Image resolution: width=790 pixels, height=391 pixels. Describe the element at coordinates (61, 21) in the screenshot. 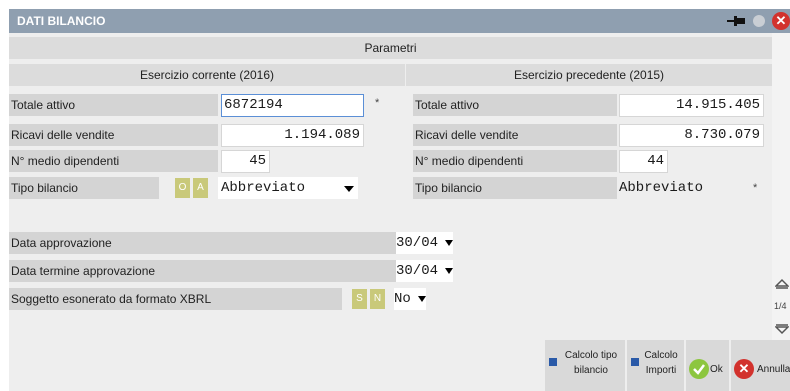

I see `window-title: DATI BILANCIO` at that location.